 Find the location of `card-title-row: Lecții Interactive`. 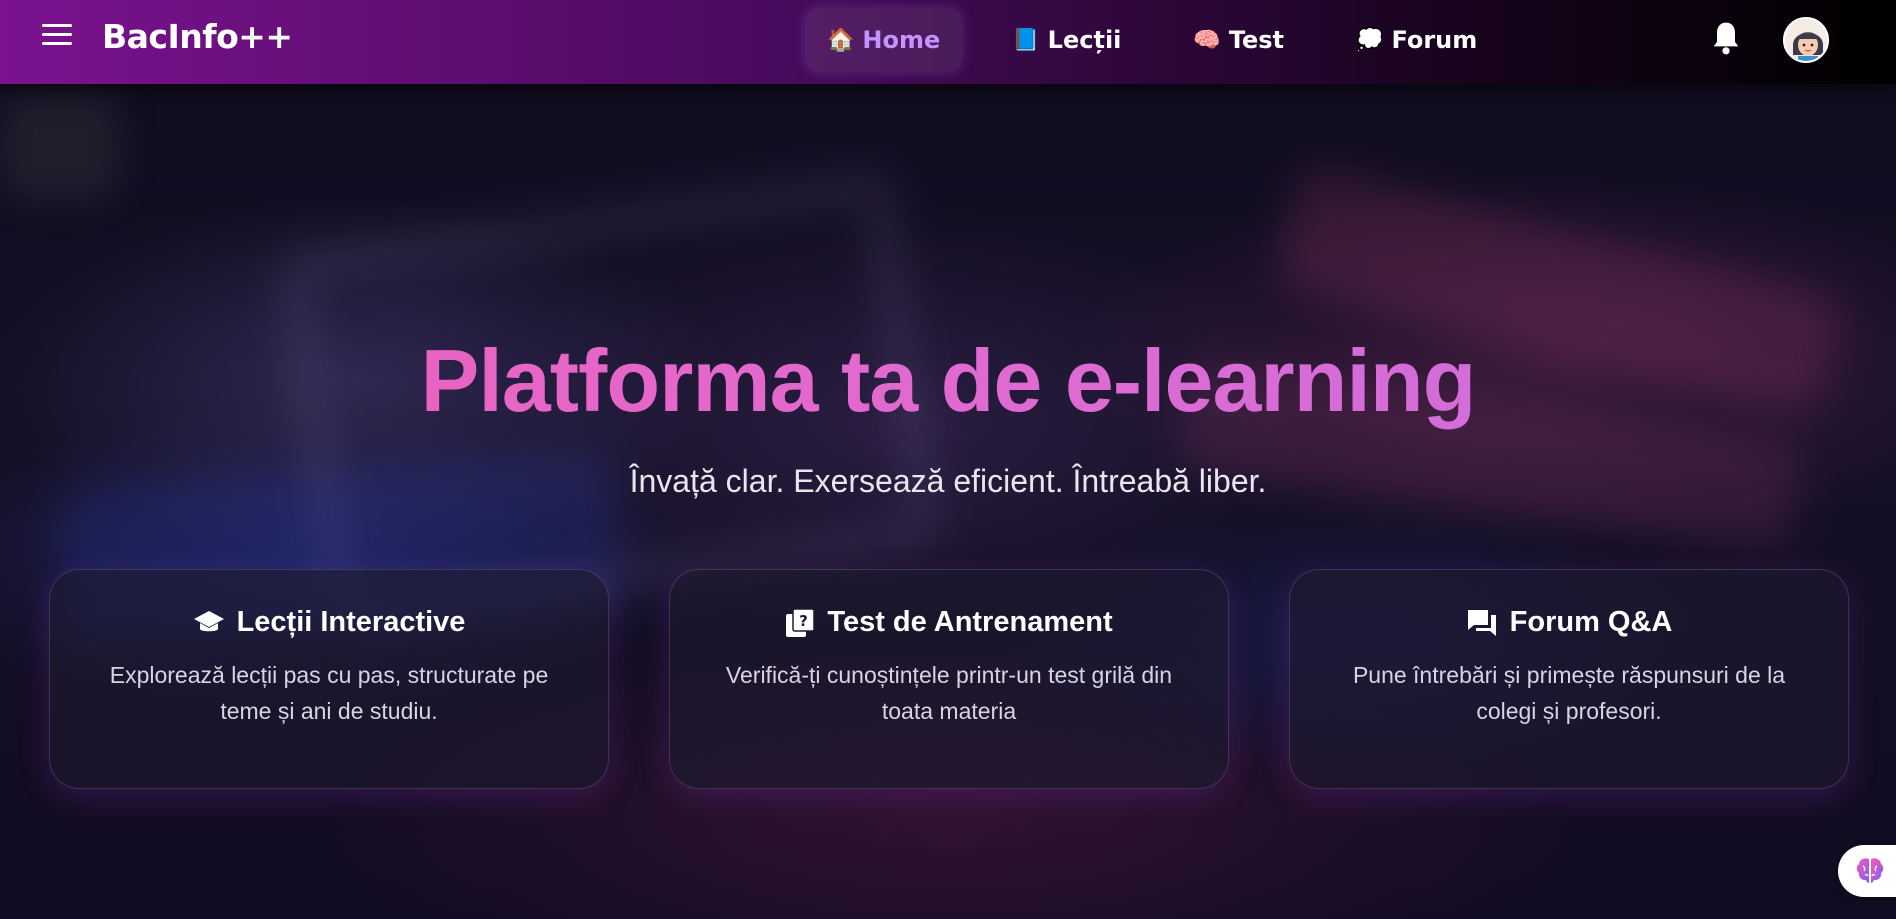

card-title-row: Lecții Interactive is located at coordinates (329, 622).